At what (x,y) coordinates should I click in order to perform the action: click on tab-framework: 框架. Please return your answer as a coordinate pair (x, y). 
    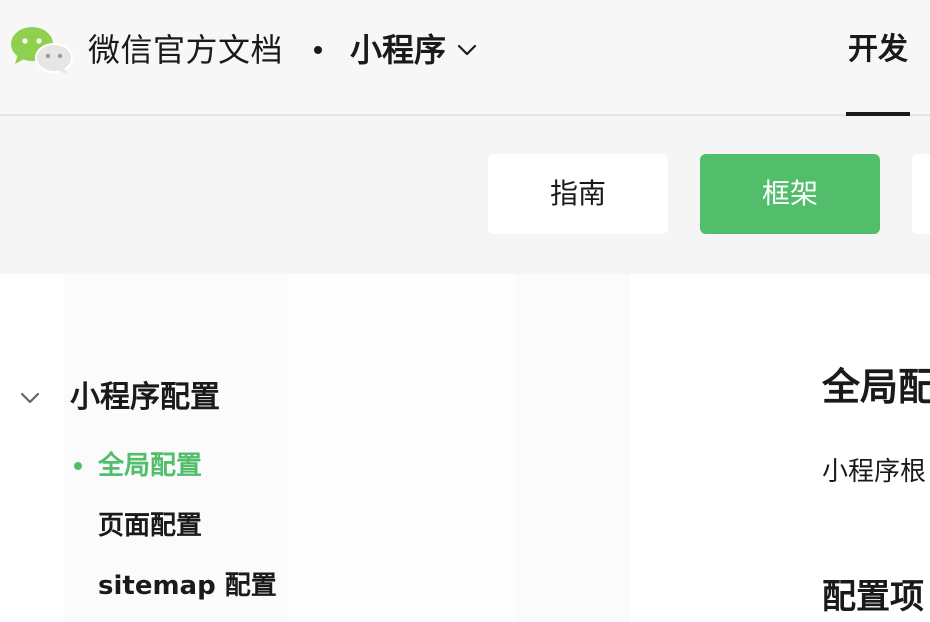
    Looking at the image, I should click on (790, 194).